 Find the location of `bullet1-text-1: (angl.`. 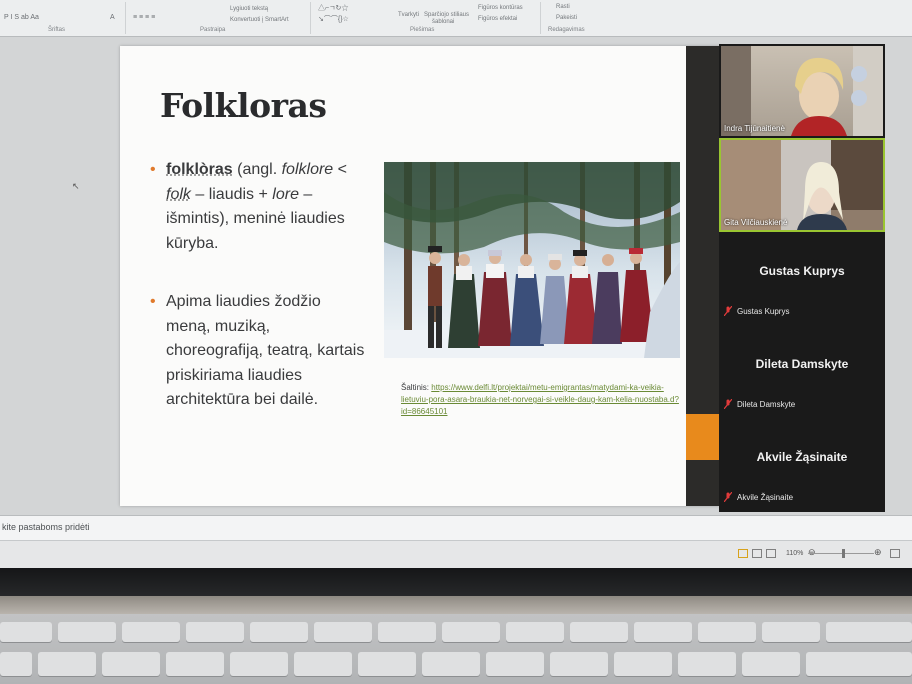

bullet1-text-1: (angl. is located at coordinates (257, 169).